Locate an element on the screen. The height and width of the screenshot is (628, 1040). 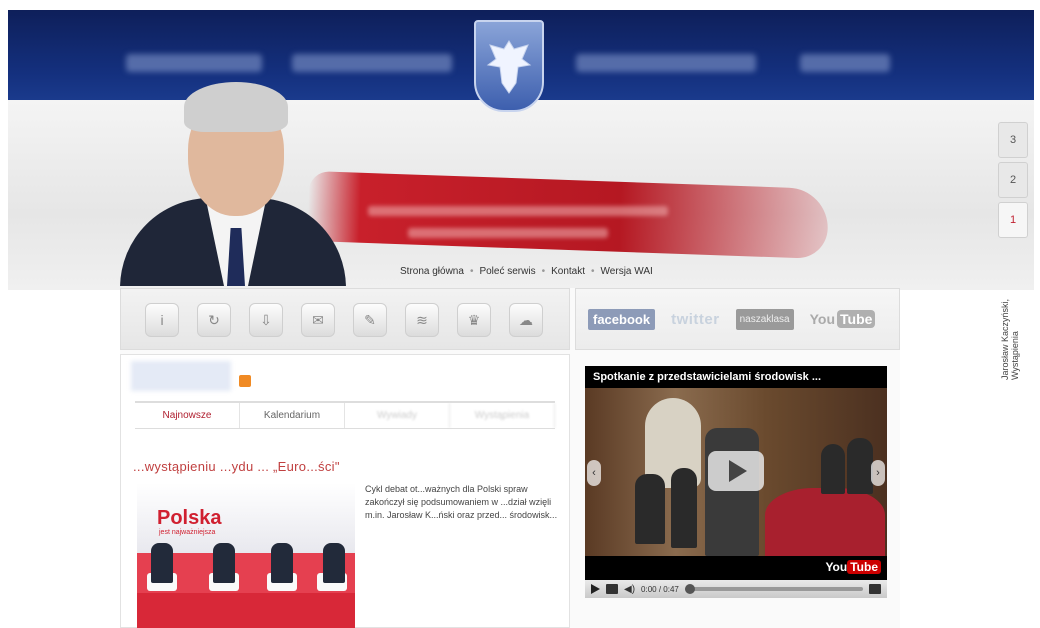
news-thumbnail: Polska jest najważniejsza is located at coordinates (246, 555).